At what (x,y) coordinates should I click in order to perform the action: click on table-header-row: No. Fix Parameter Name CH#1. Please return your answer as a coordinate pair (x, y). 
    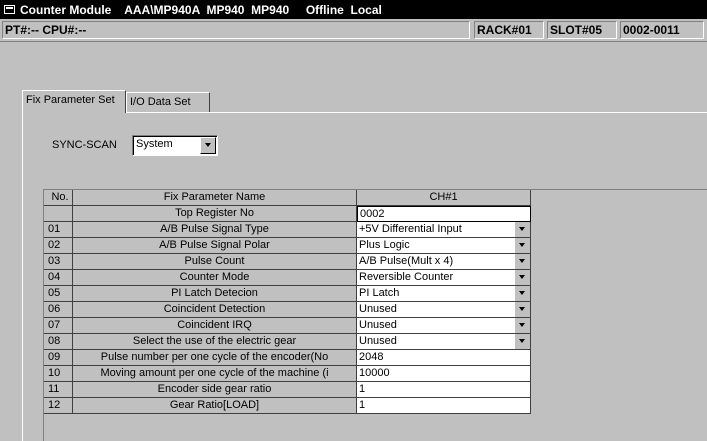
    Looking at the image, I should click on (375, 198).